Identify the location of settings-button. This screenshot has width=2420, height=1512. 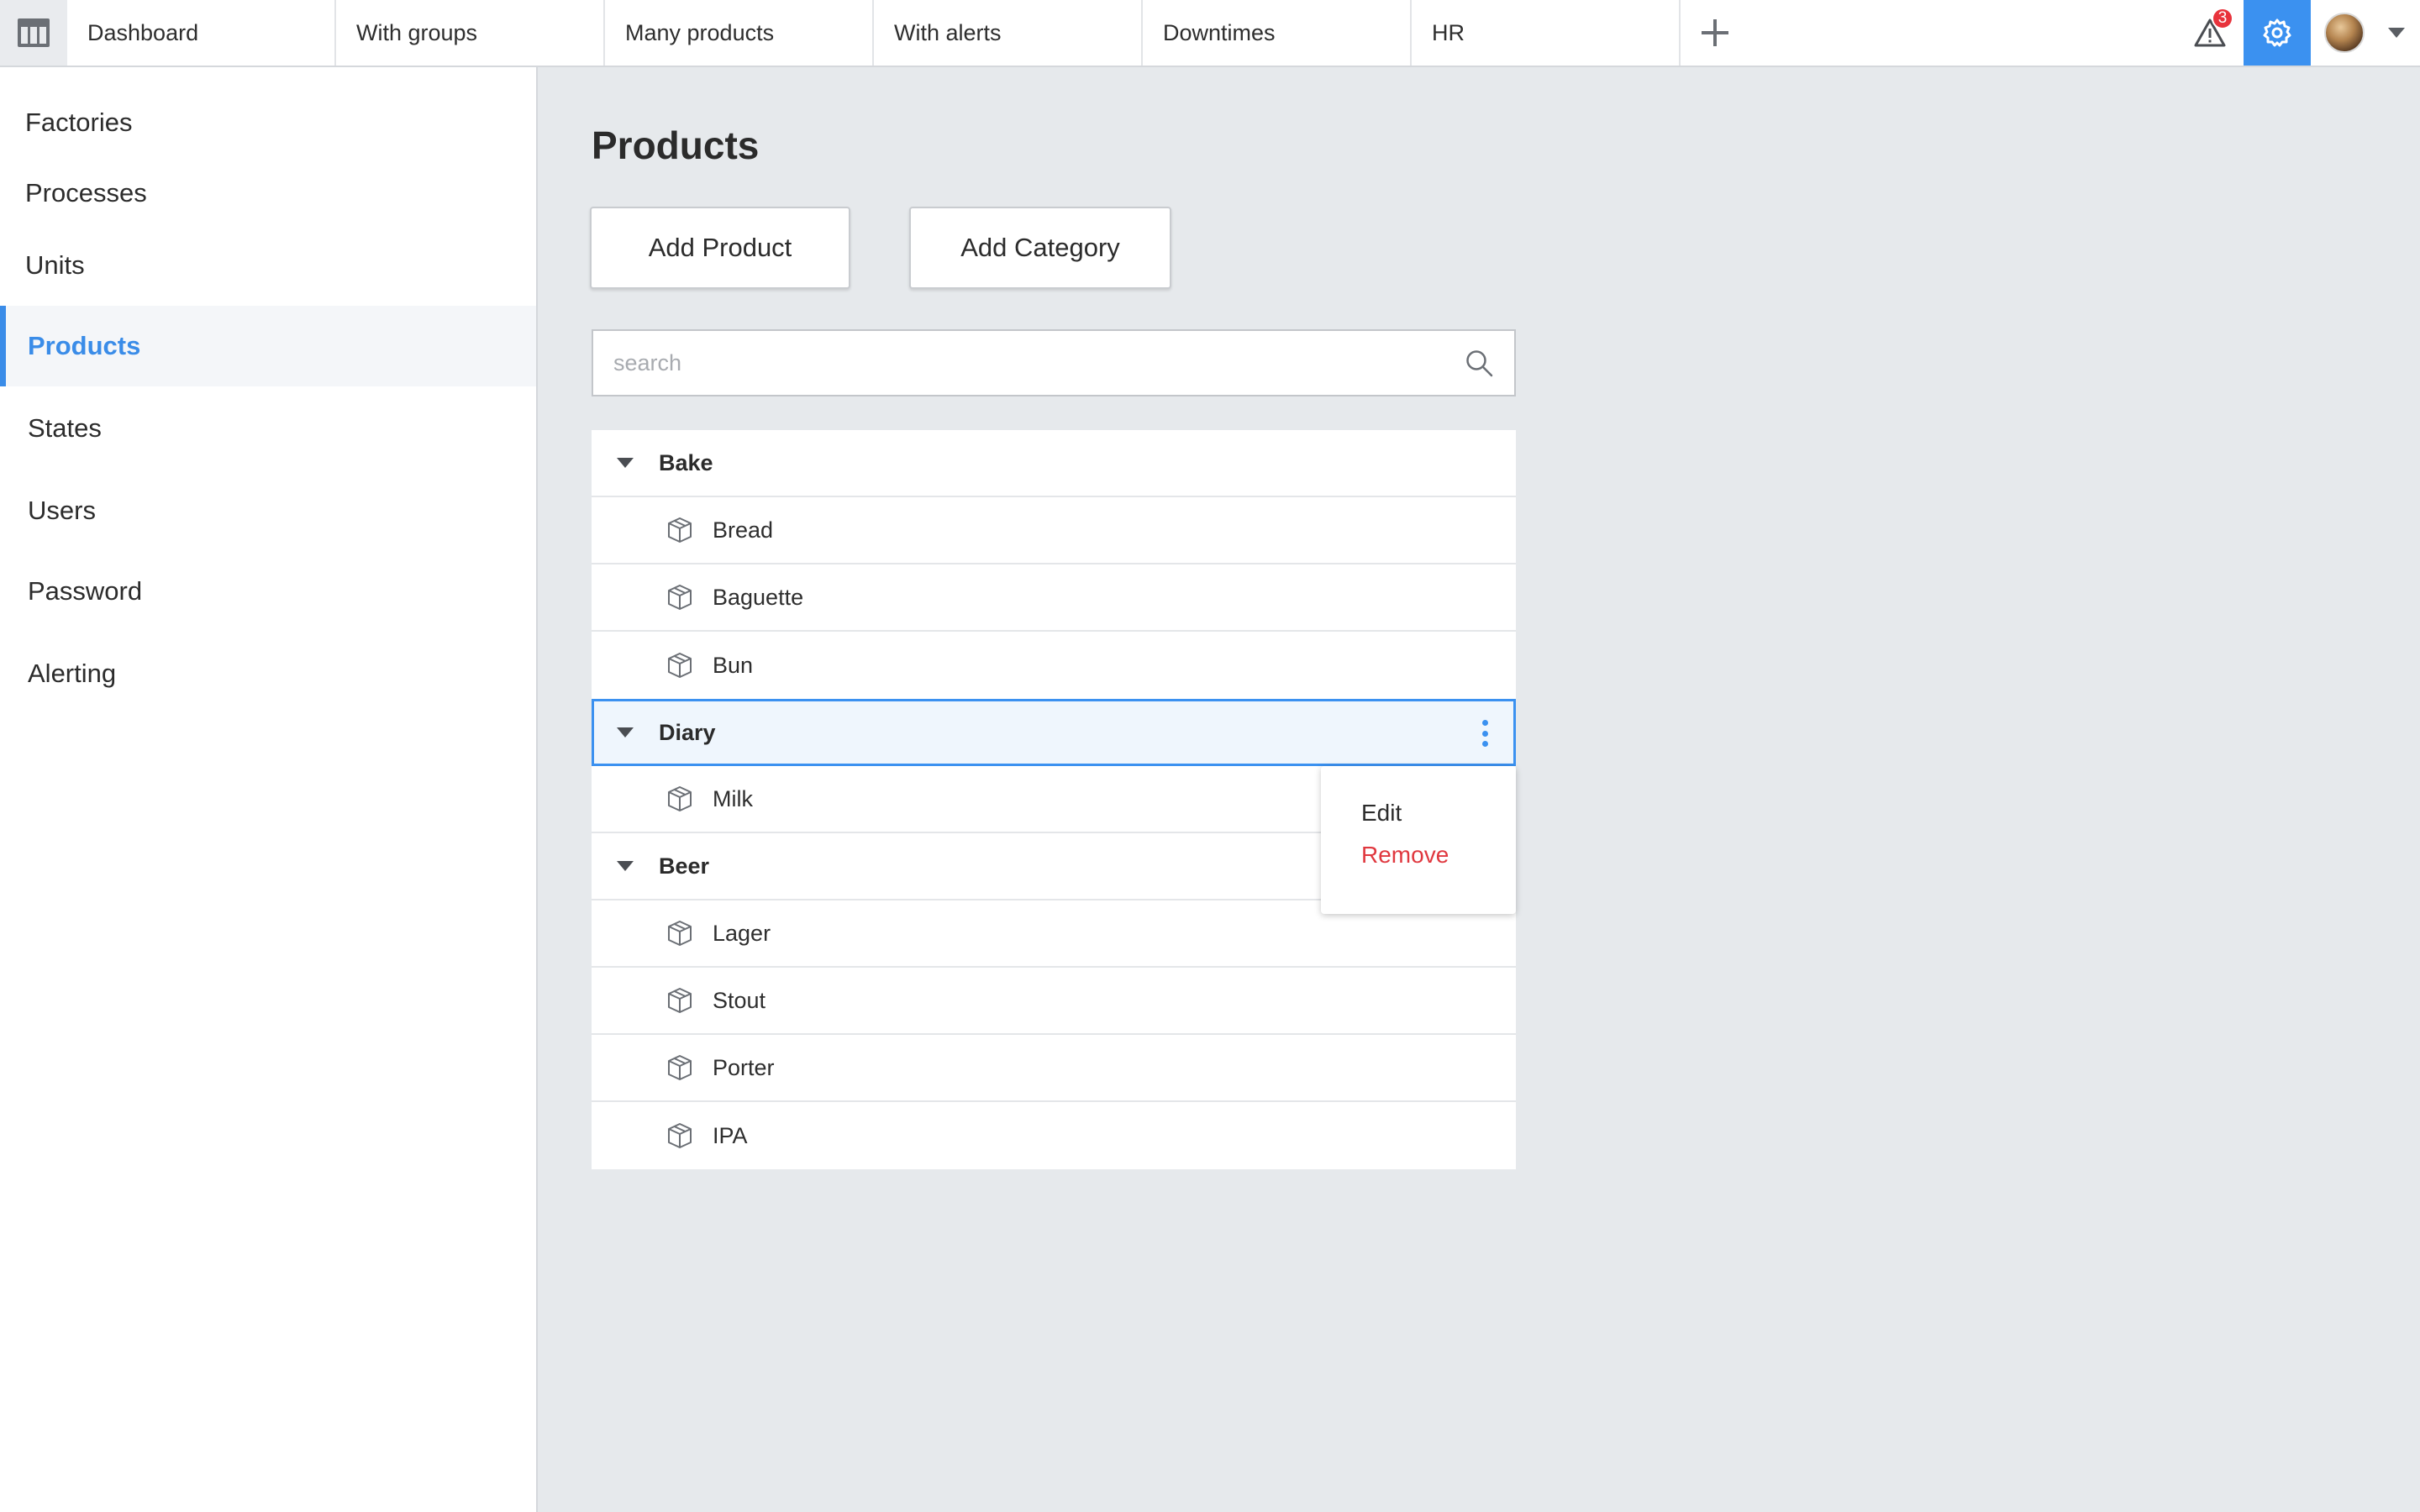
(2277, 33).